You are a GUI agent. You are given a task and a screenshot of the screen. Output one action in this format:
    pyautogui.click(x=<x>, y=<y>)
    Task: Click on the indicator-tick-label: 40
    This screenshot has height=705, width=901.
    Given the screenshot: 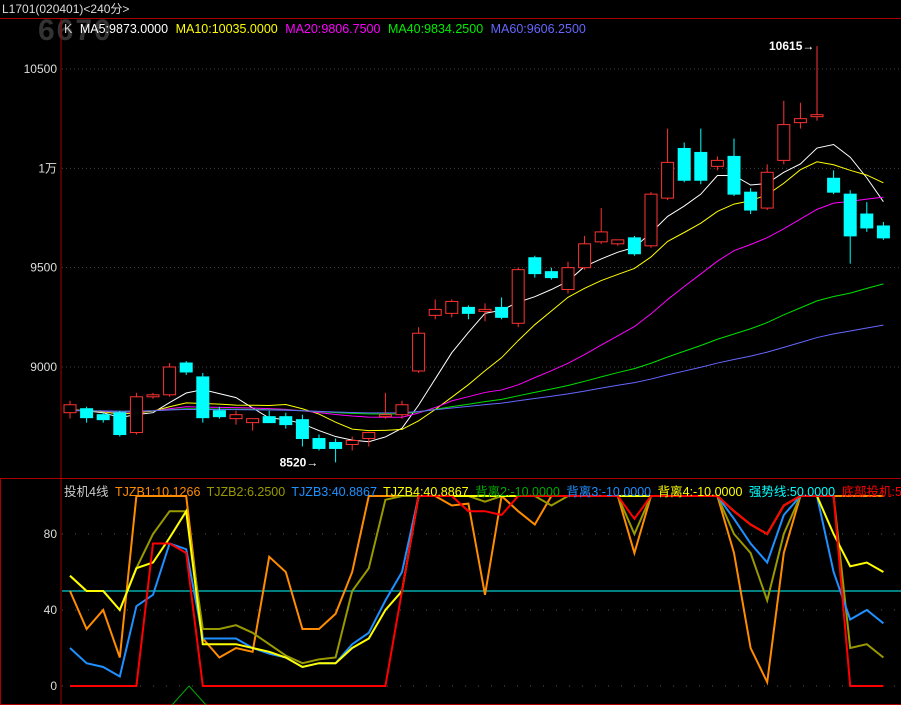 What is the action you would take?
    pyautogui.click(x=51, y=610)
    